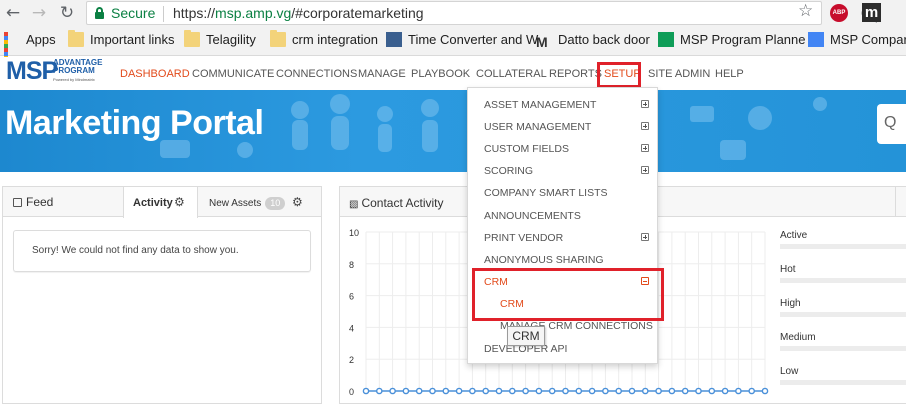  What do you see at coordinates (540, 105) in the screenshot?
I see `menu-asset-management: ASSET MANAGEMENT` at bounding box center [540, 105].